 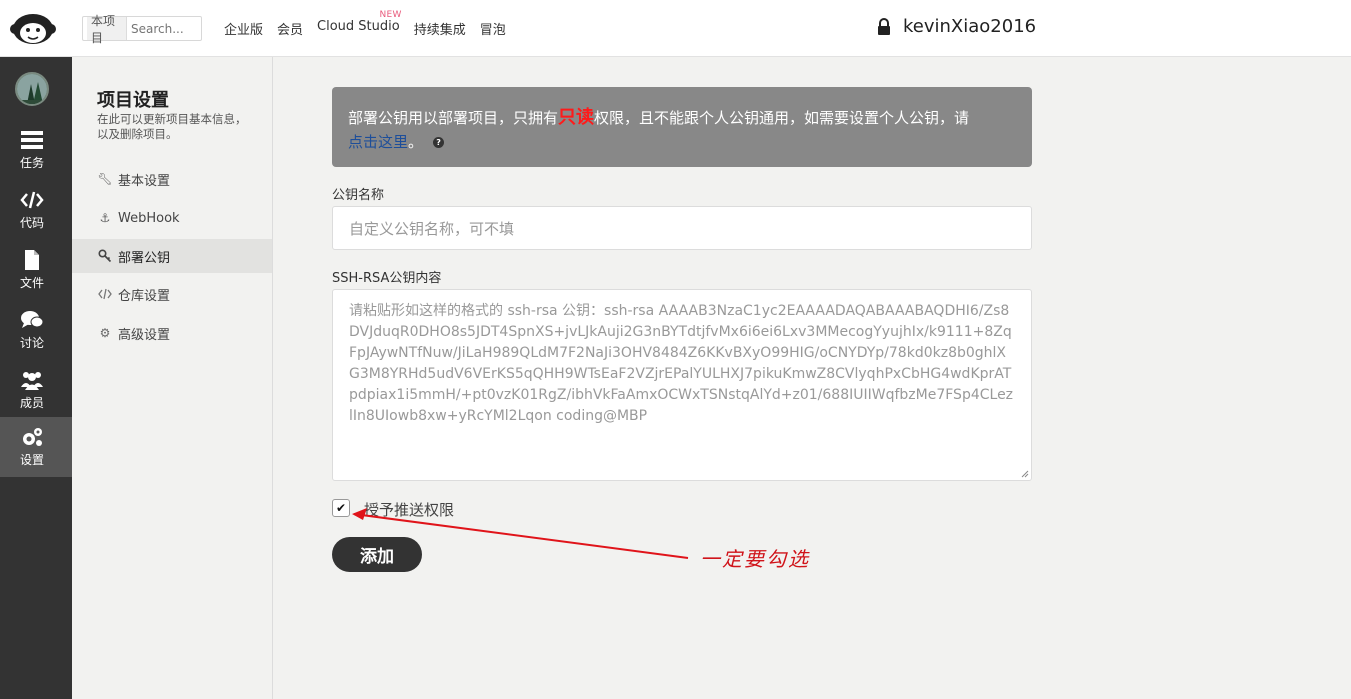 I want to click on search-input, so click(x=166, y=28).